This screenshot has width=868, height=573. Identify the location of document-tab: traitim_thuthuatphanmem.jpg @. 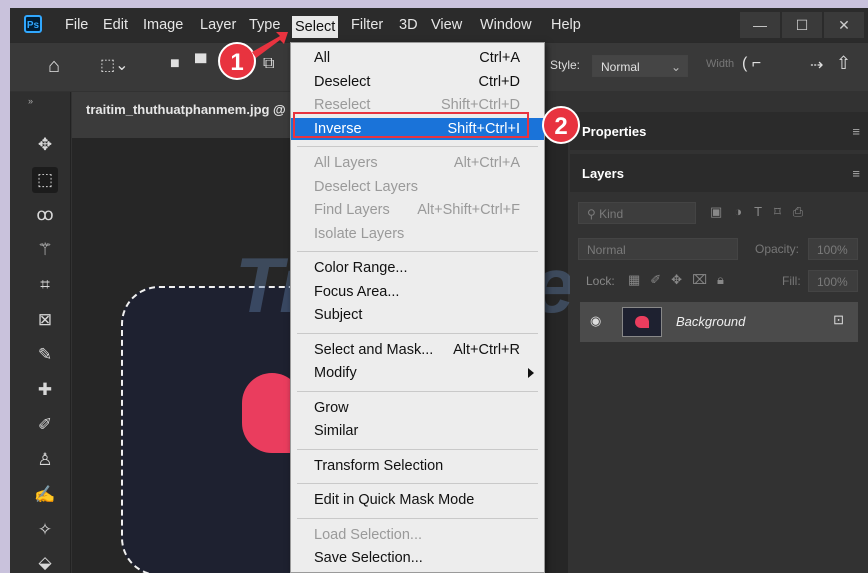
(187, 115).